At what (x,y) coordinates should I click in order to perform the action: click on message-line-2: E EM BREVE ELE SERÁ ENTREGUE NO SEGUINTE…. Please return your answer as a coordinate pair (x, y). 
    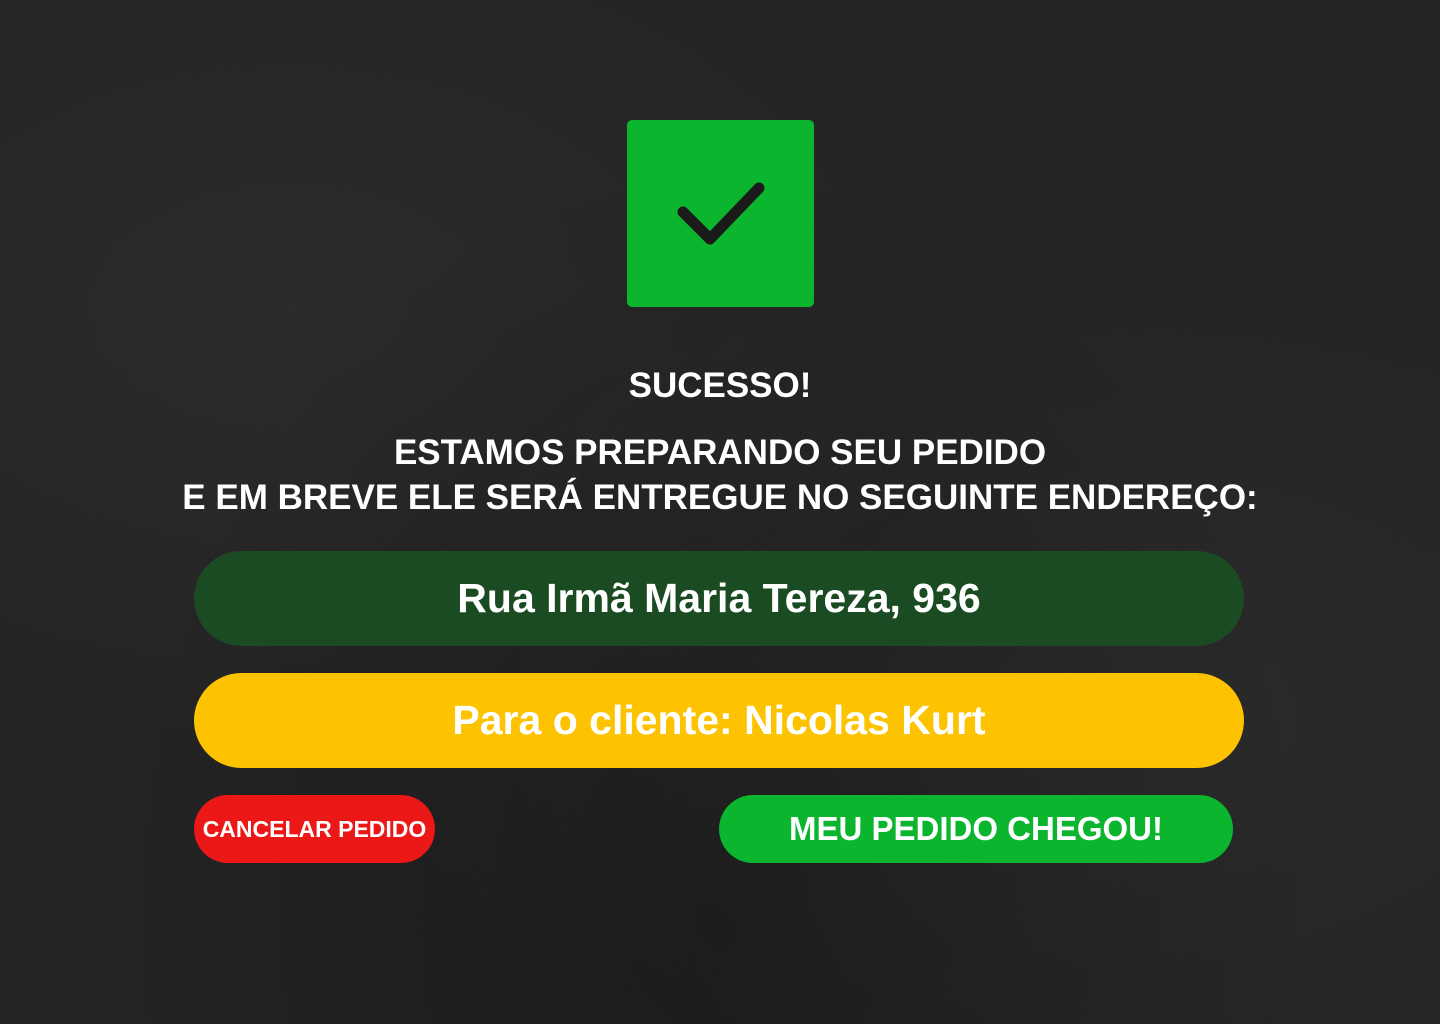
    Looking at the image, I should click on (720, 497).